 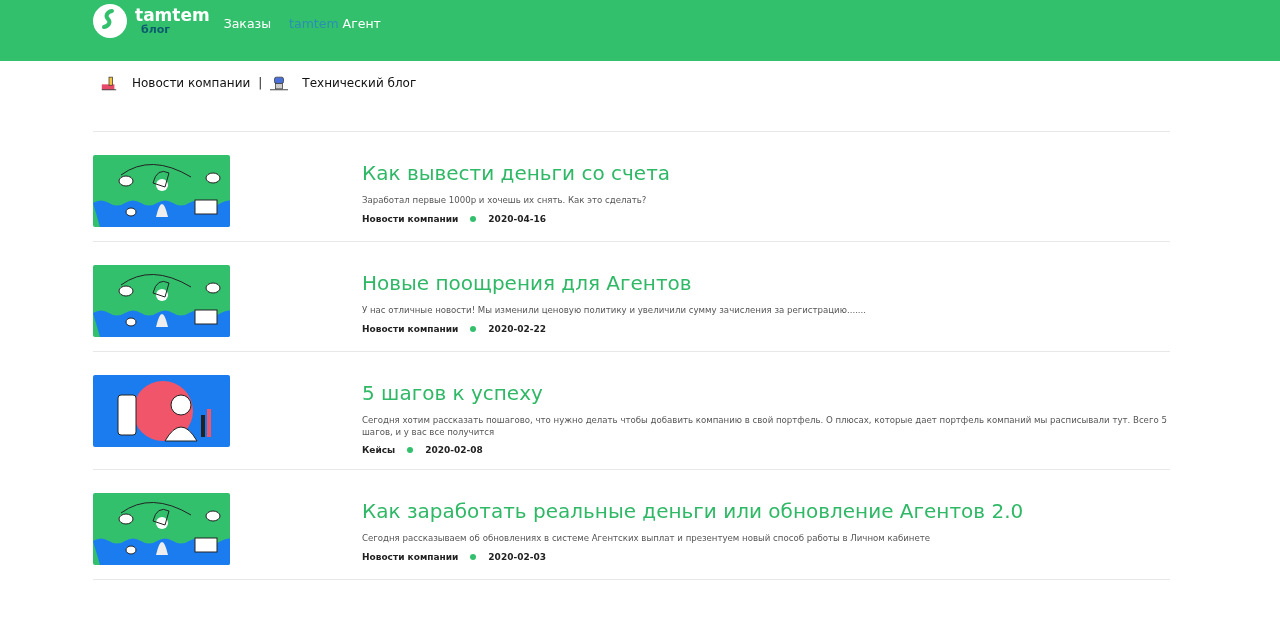 I want to click on article-title: Как заработать реальные деньги или обновление Агентов 2.0, so click(x=693, y=511).